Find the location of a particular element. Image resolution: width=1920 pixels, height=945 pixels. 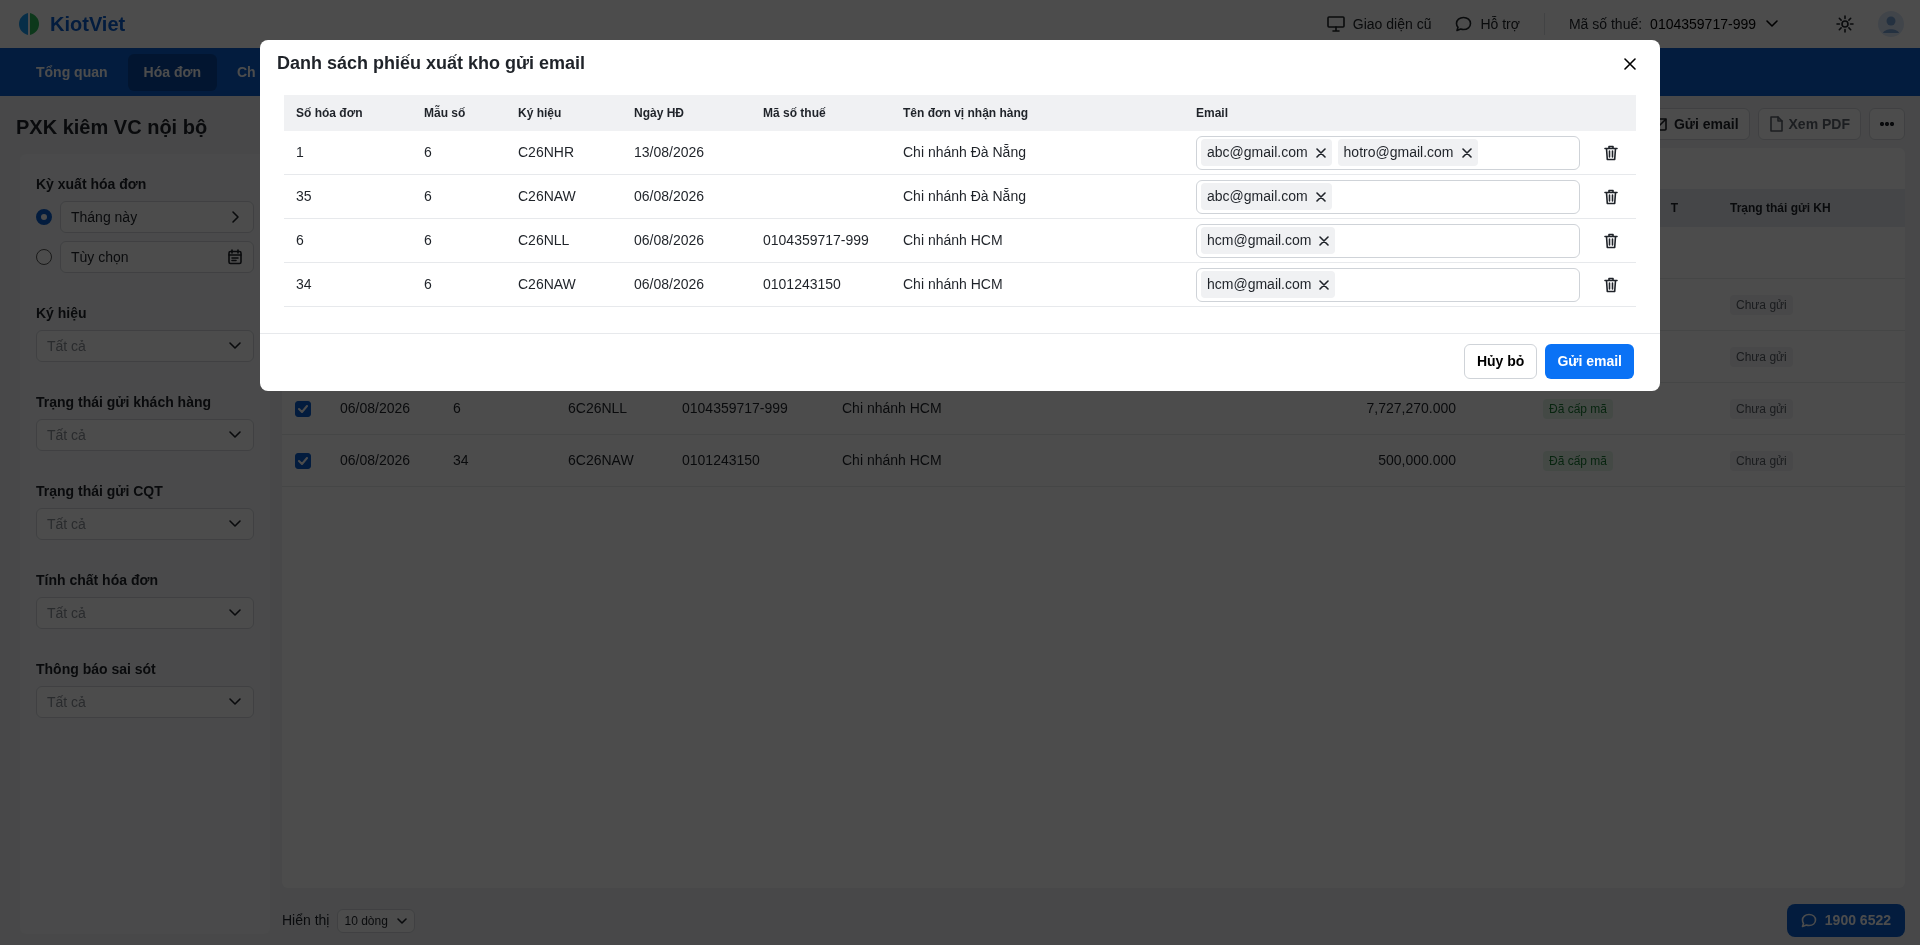

column-header: Mã số thuế is located at coordinates (794, 113).